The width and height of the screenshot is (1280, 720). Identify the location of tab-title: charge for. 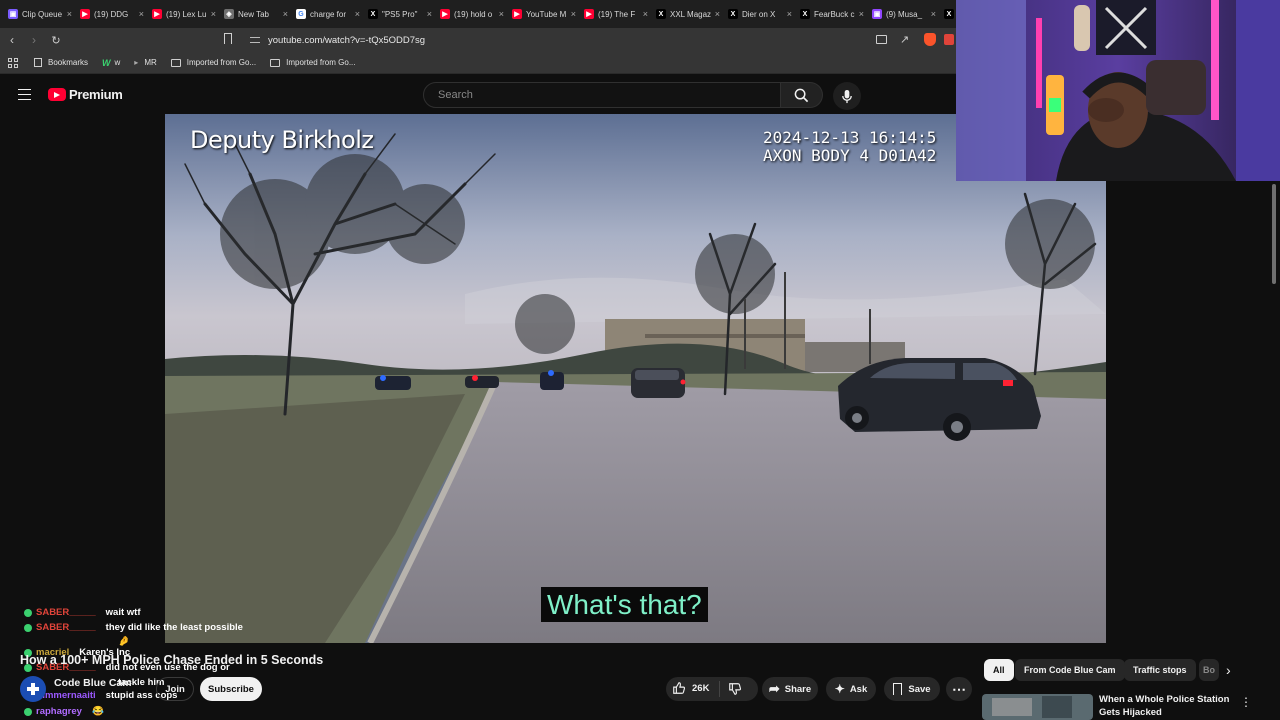
(328, 14).